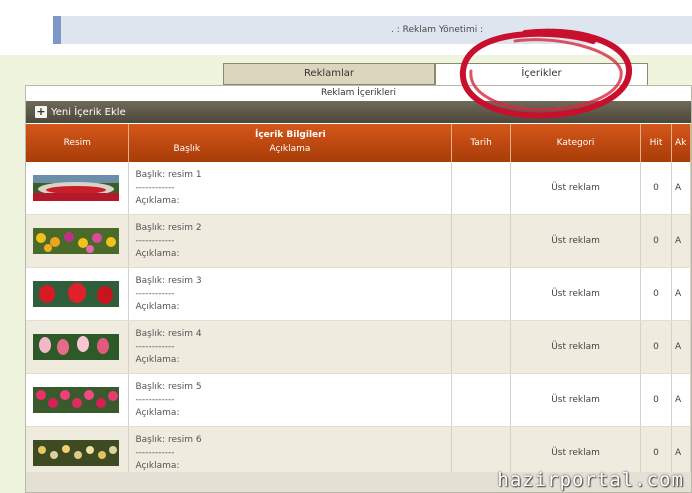 The width and height of the screenshot is (692, 493). Describe the element at coordinates (78, 143) in the screenshot. I see `col-header-resim: Resim` at that location.